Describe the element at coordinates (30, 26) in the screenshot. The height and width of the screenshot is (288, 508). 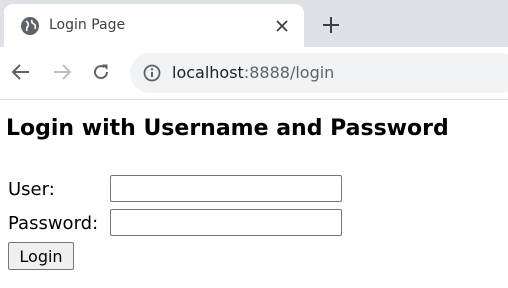
I see `globe-icon` at that location.